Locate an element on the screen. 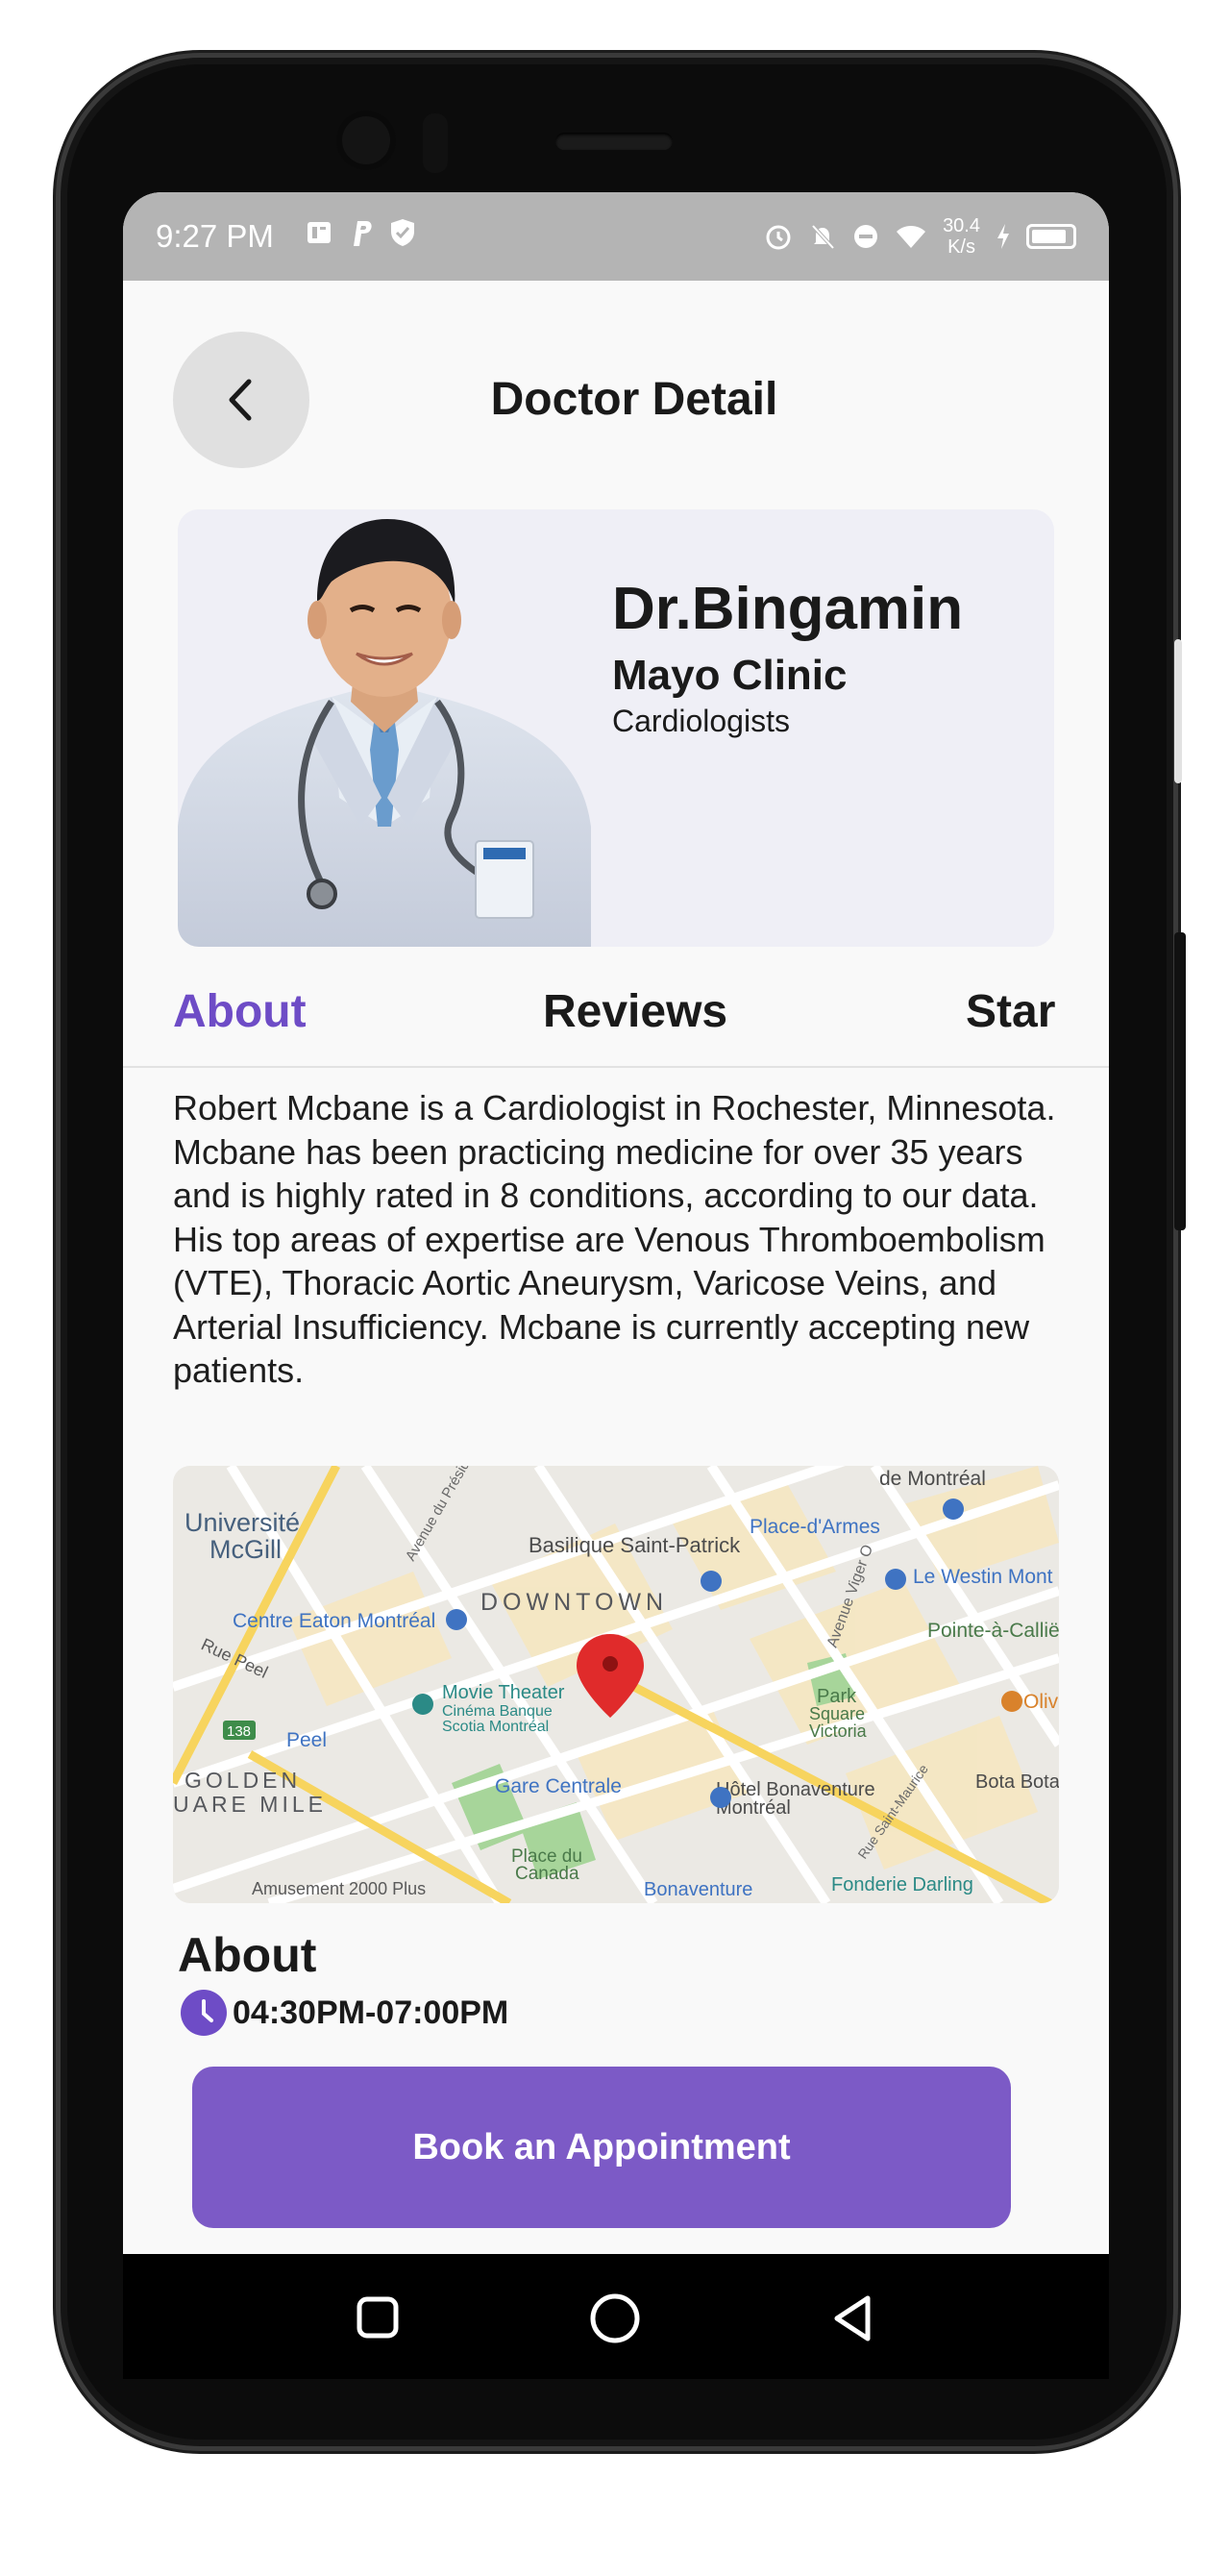 The height and width of the screenshot is (2576, 1230). system-nav-bar is located at coordinates (616, 2316).